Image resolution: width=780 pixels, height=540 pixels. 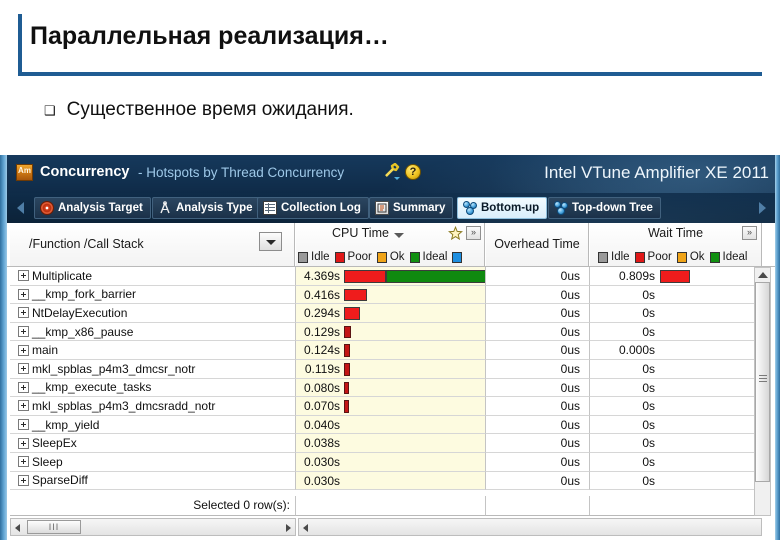 I want to click on legend-item-ideal: Ideal, so click(x=428, y=257).